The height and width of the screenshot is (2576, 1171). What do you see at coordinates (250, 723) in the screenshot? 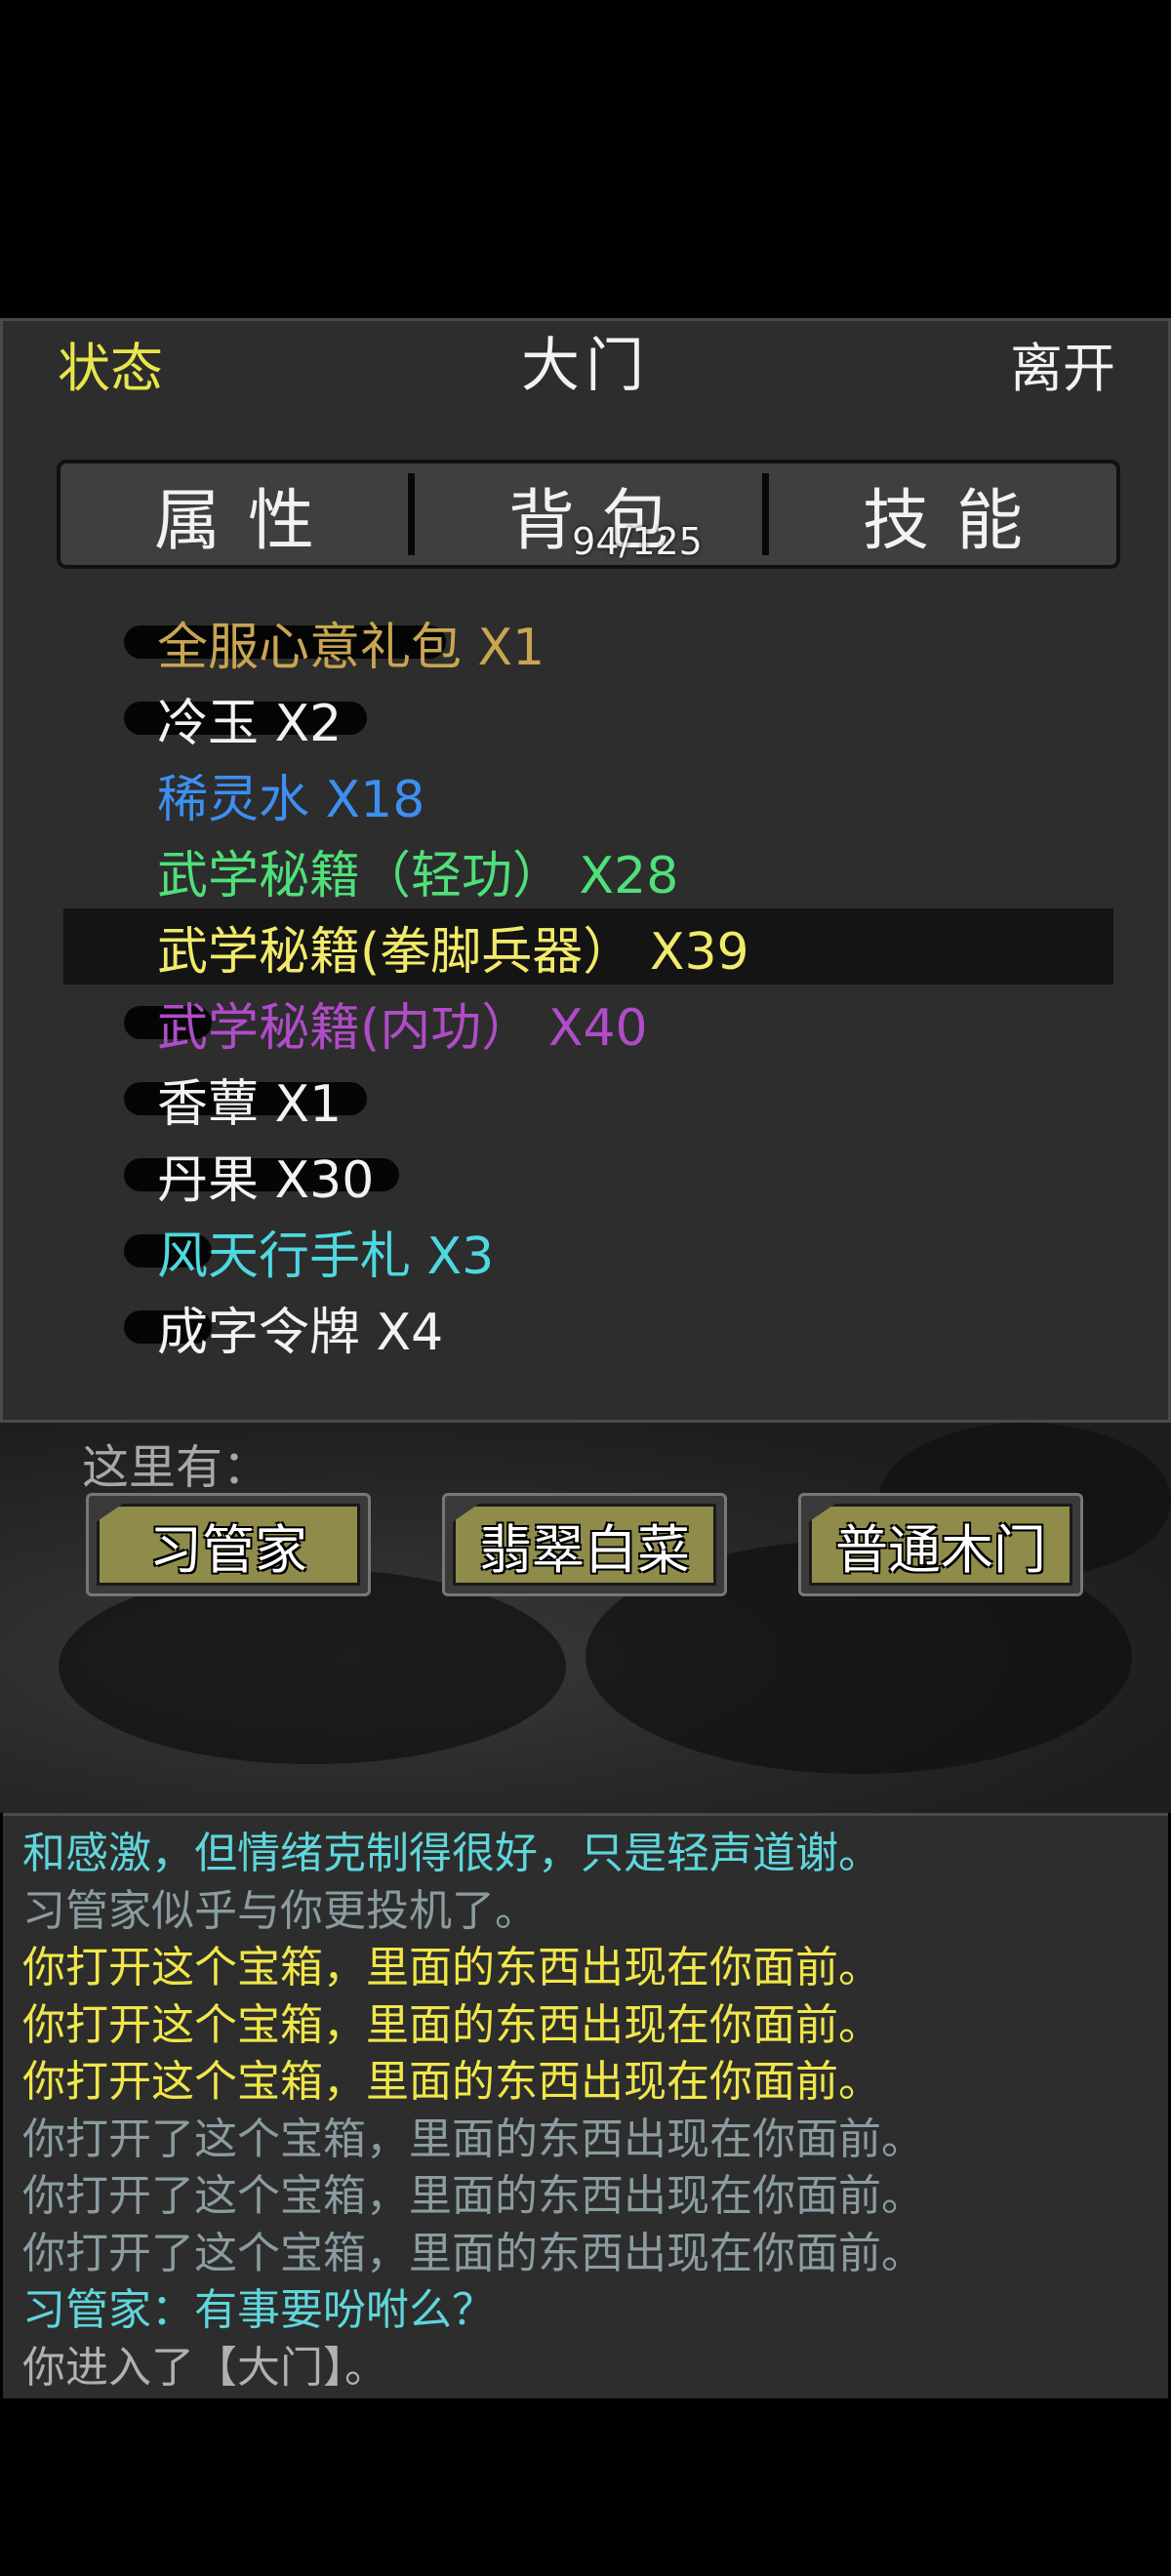
I see `inventory-item-label: 冷玉 X2` at bounding box center [250, 723].